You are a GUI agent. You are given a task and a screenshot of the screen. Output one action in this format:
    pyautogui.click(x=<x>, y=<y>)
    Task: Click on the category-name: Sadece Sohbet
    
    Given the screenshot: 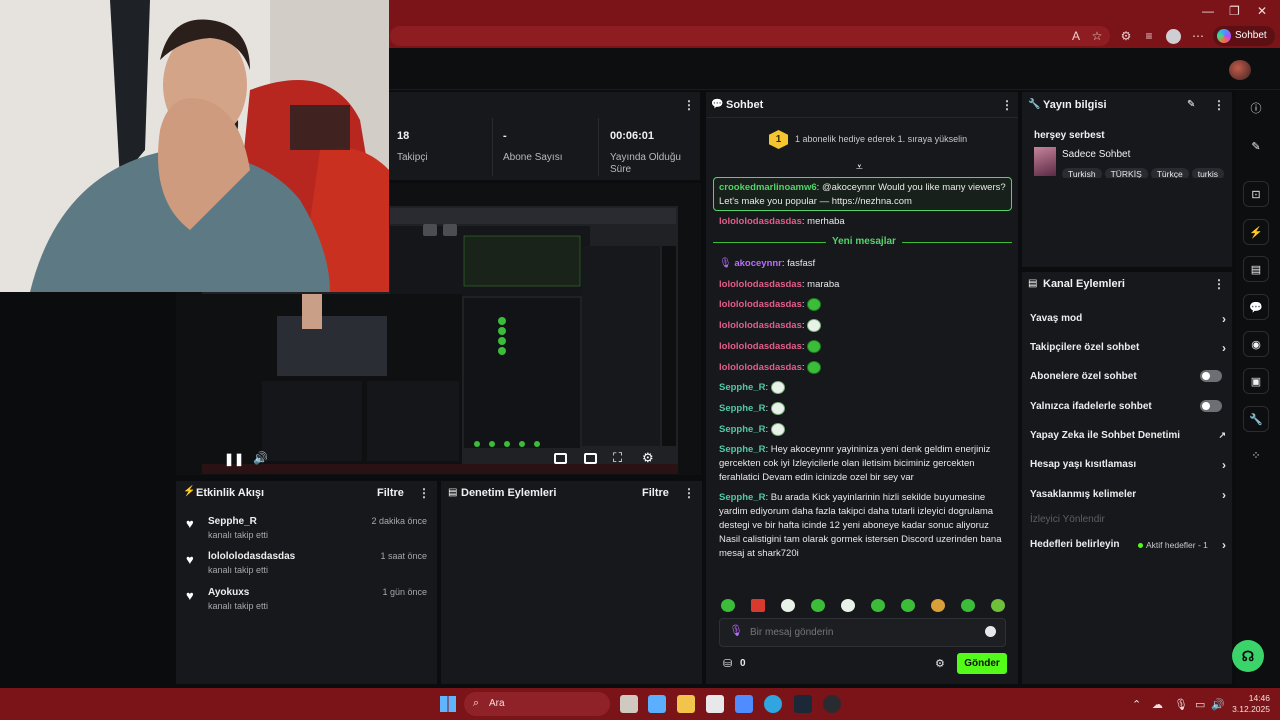 What is the action you would take?
    pyautogui.click(x=1096, y=154)
    